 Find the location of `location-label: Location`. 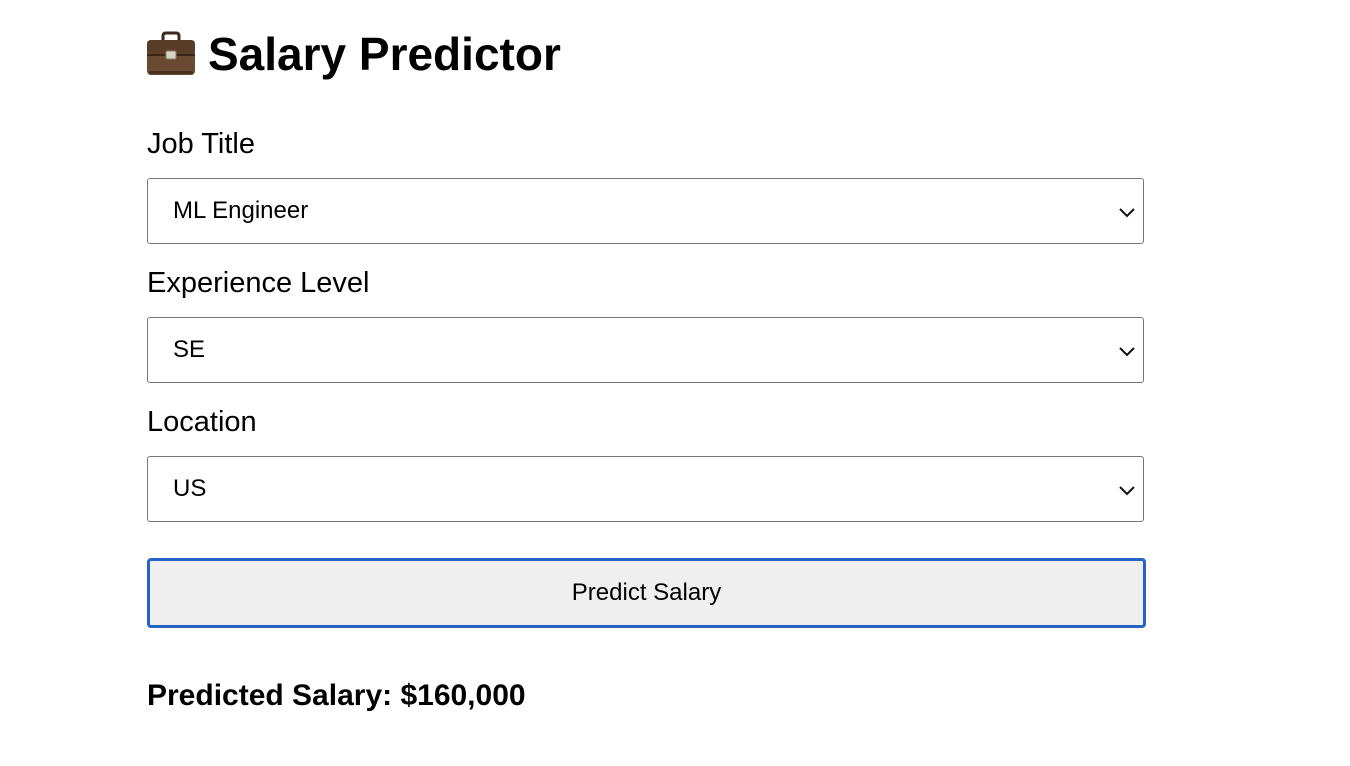

location-label: Location is located at coordinates (202, 422).